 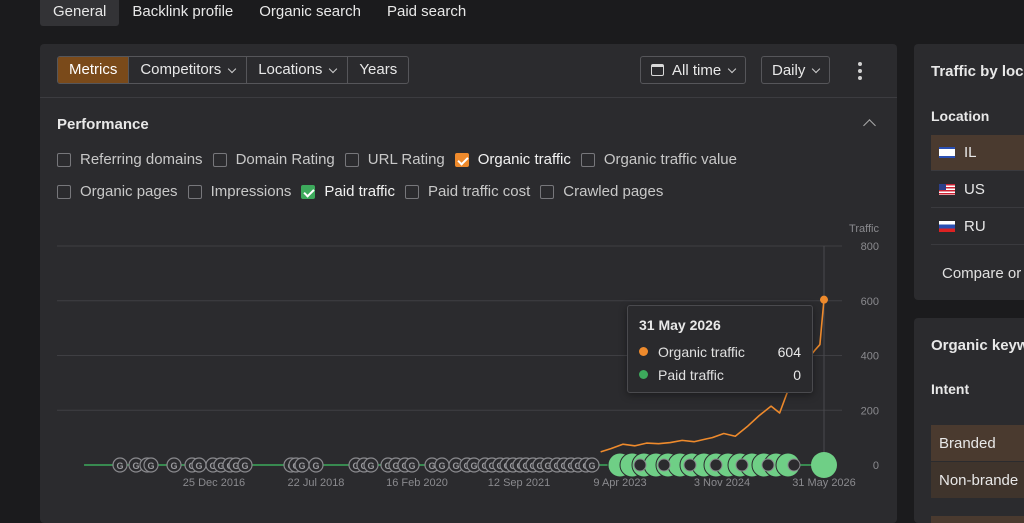 I want to click on intent-label: Non-brande, so click(x=979, y=480).